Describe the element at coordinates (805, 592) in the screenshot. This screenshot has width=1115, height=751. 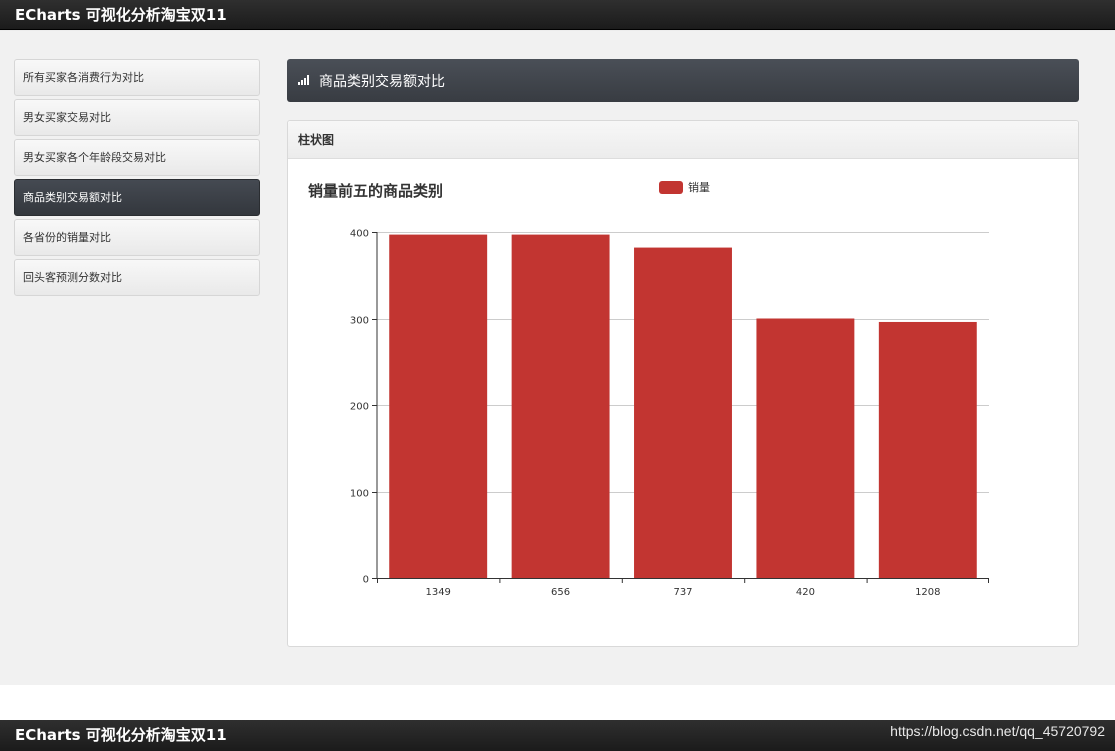
I see `x-tick-label: 420` at that location.